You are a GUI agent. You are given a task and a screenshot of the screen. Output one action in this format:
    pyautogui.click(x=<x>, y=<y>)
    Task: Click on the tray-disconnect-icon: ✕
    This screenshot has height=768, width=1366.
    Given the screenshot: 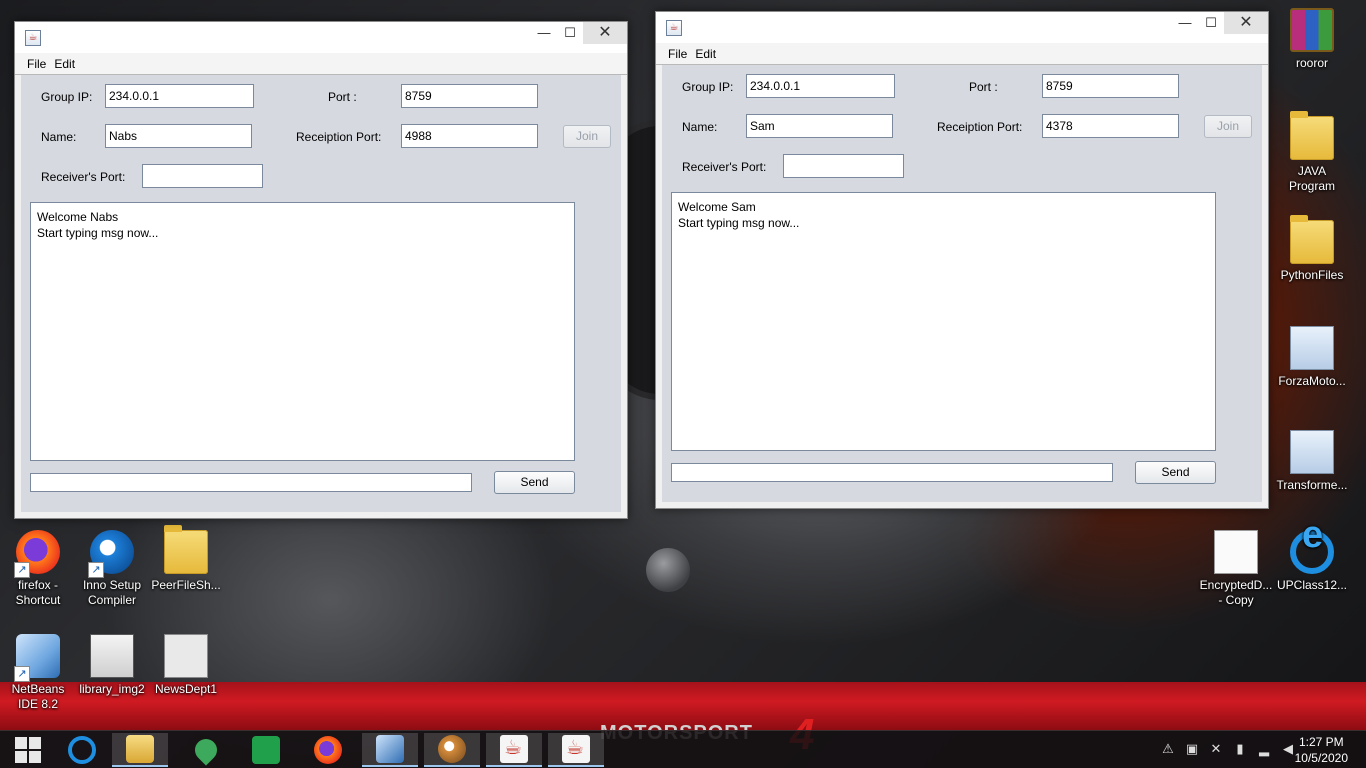 What is the action you would take?
    pyautogui.click(x=1216, y=749)
    